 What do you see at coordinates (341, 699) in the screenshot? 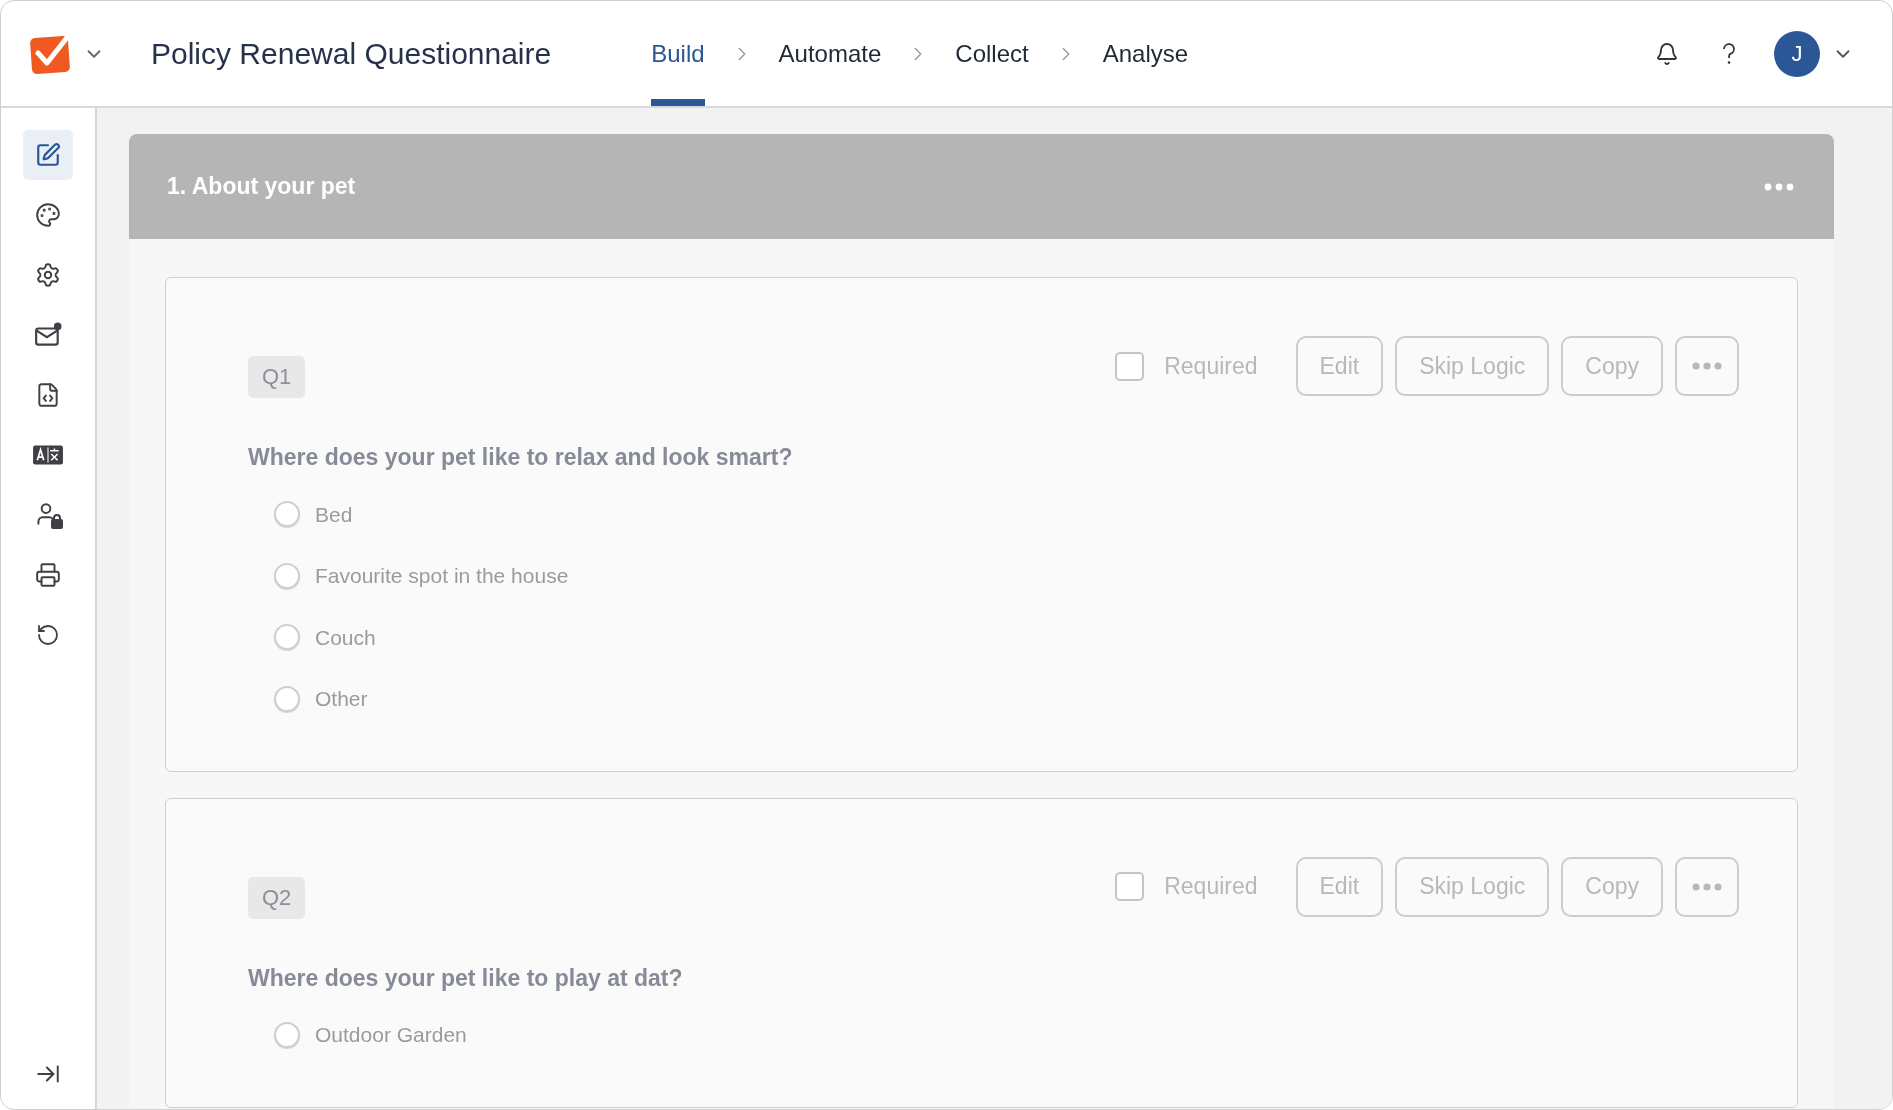
I see `option-label: Other` at bounding box center [341, 699].